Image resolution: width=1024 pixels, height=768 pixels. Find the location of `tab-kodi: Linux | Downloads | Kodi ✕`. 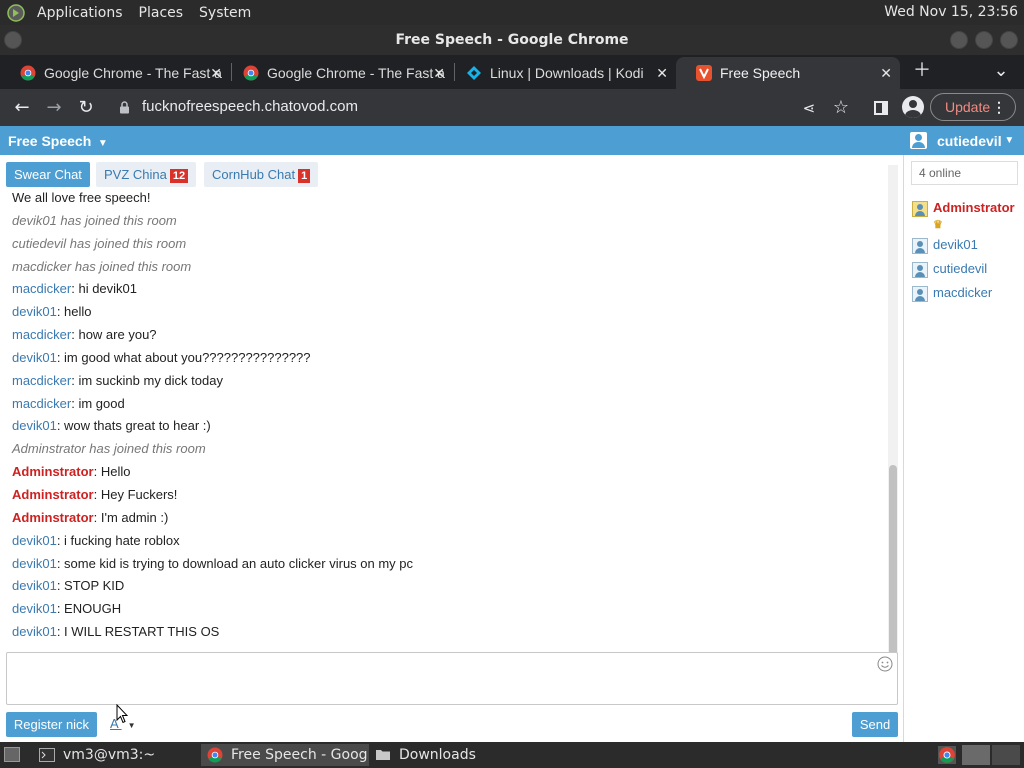

tab-kodi: Linux | Downloads | Kodi ✕ is located at coordinates (561, 73).